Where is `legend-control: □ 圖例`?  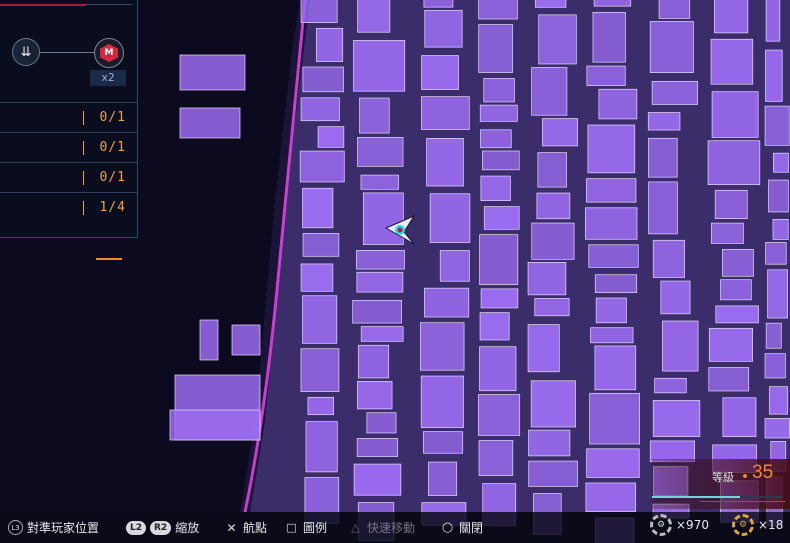 legend-control: □ 圖例 is located at coordinates (305, 527).